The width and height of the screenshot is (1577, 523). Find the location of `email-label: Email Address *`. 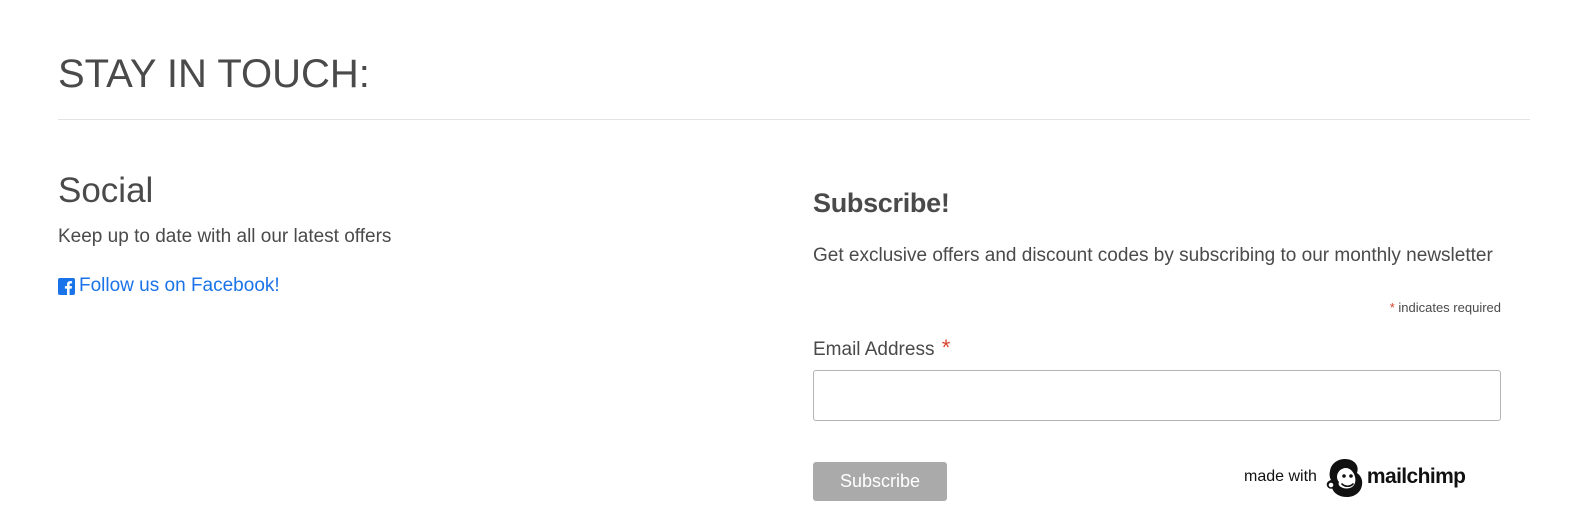

email-label: Email Address * is located at coordinates (881, 348).